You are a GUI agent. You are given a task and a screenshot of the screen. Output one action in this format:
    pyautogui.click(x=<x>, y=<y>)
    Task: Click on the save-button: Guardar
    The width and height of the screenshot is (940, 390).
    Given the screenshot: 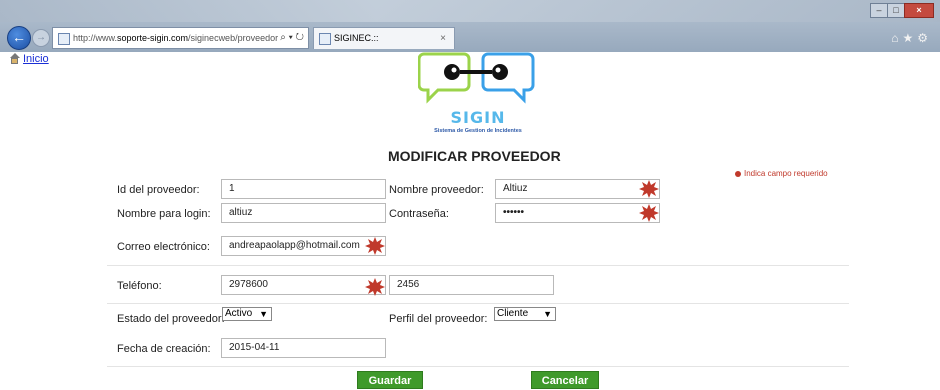 What is the action you would take?
    pyautogui.click(x=390, y=380)
    